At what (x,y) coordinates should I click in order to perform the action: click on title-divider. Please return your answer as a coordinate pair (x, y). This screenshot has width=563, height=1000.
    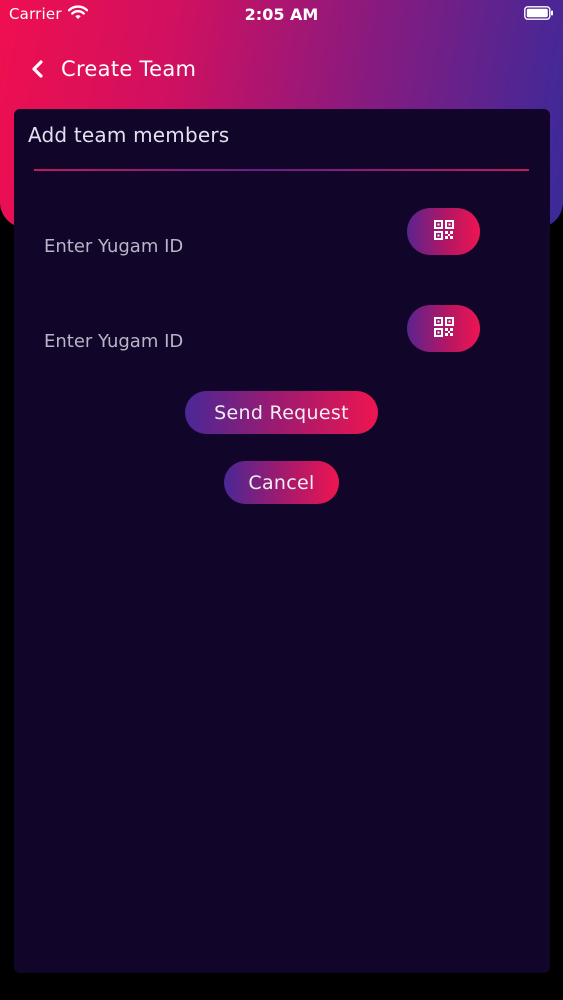
    Looking at the image, I should click on (281, 170).